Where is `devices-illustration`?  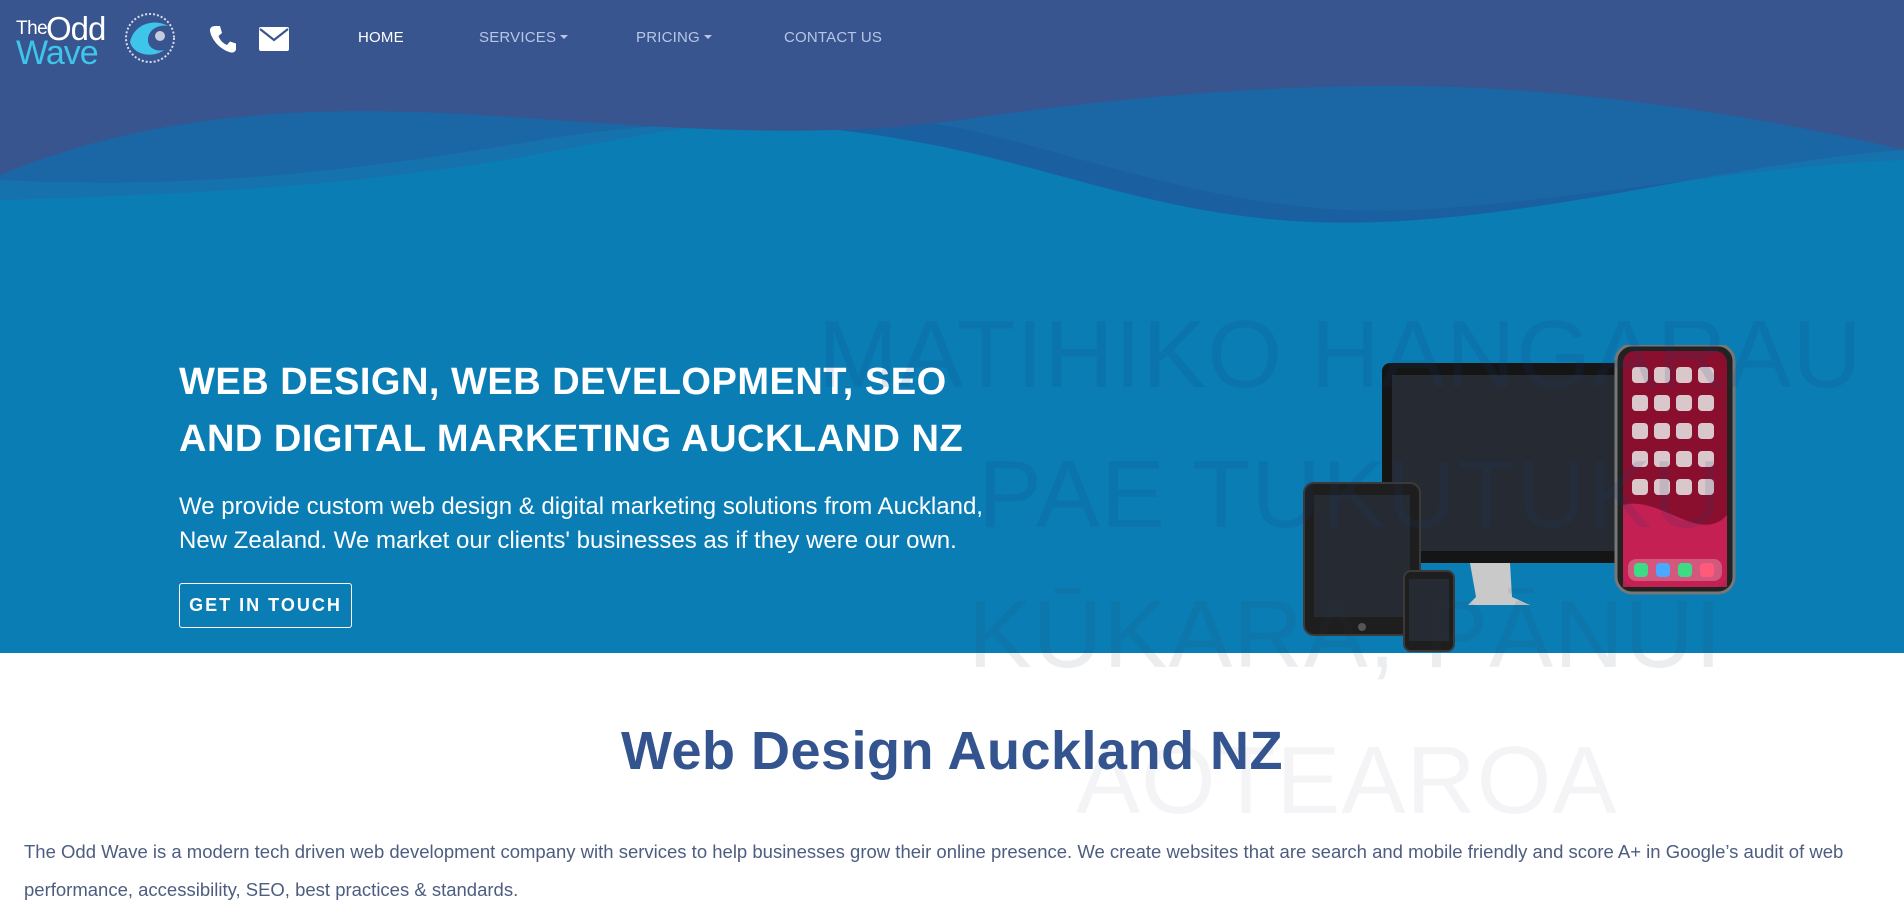
devices-illustration is located at coordinates (1519, 498).